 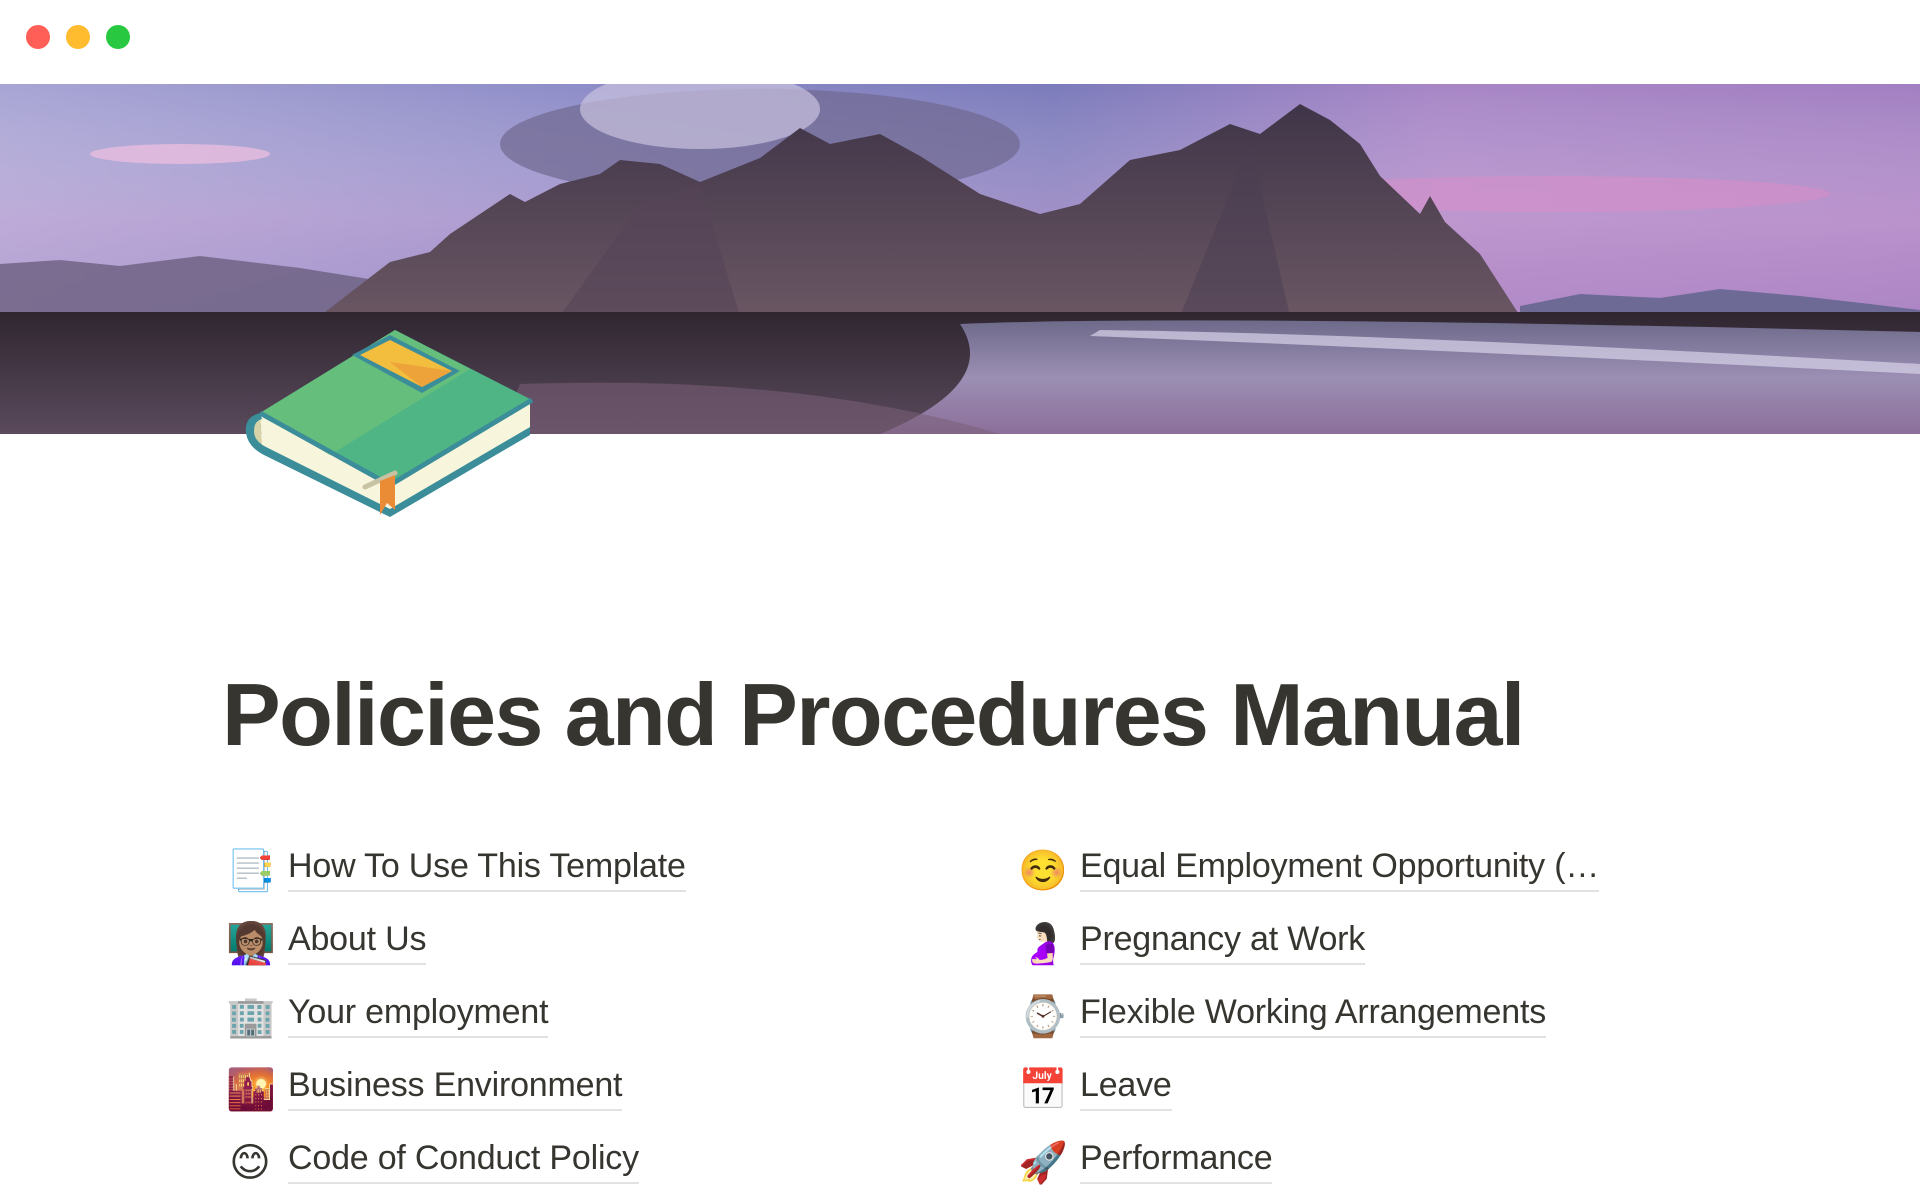 I want to click on page-link-your-employment: 🏢 Your employment, so click(x=456, y=1016).